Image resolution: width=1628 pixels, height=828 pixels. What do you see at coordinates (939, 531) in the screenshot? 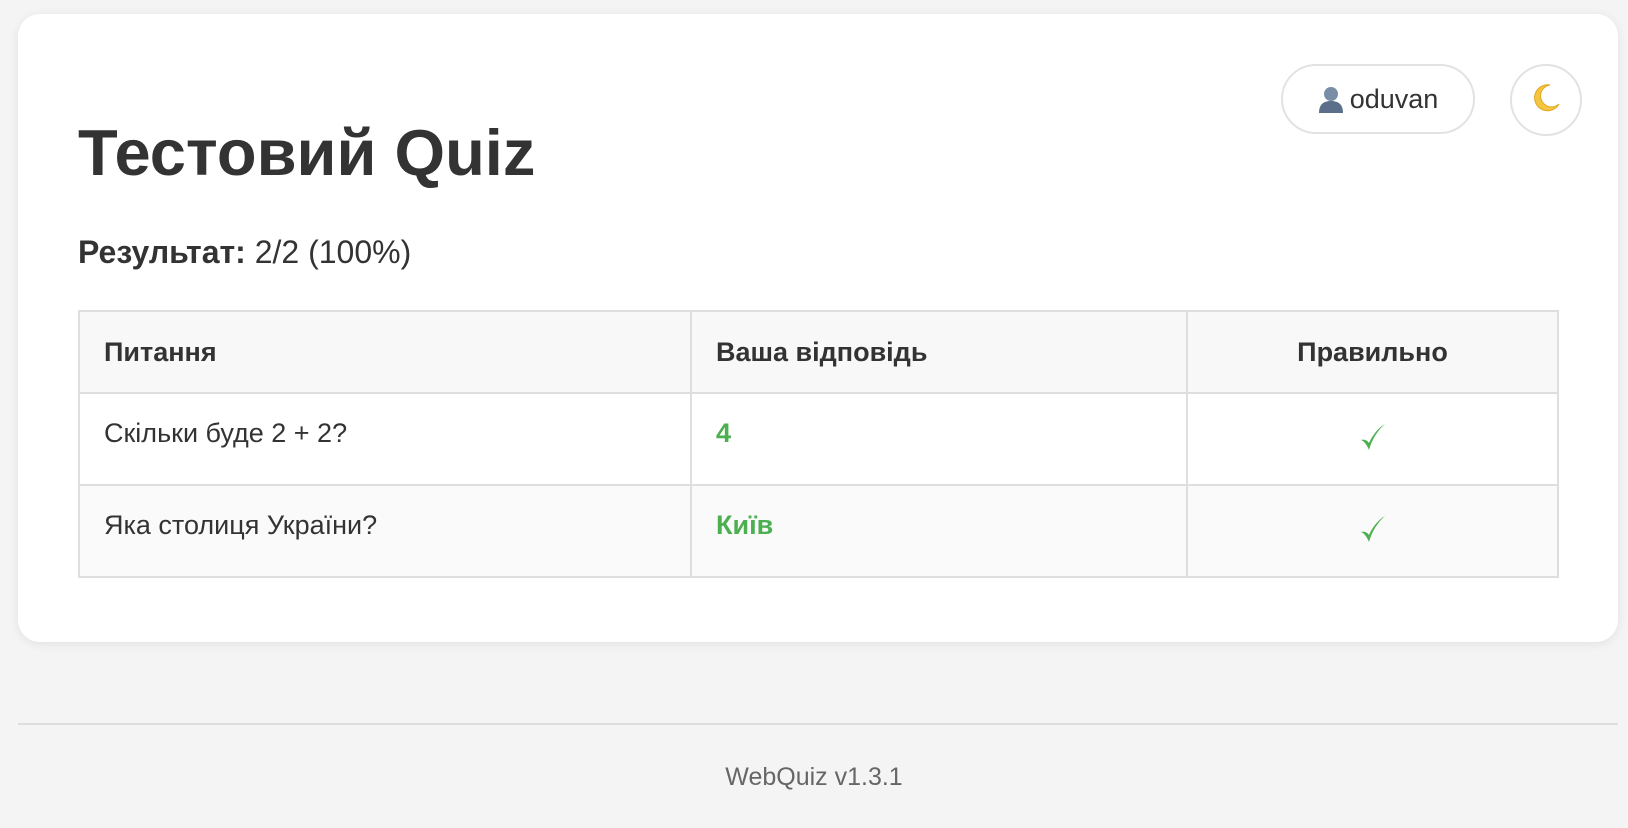
I see `answer-cell: Київ` at bounding box center [939, 531].